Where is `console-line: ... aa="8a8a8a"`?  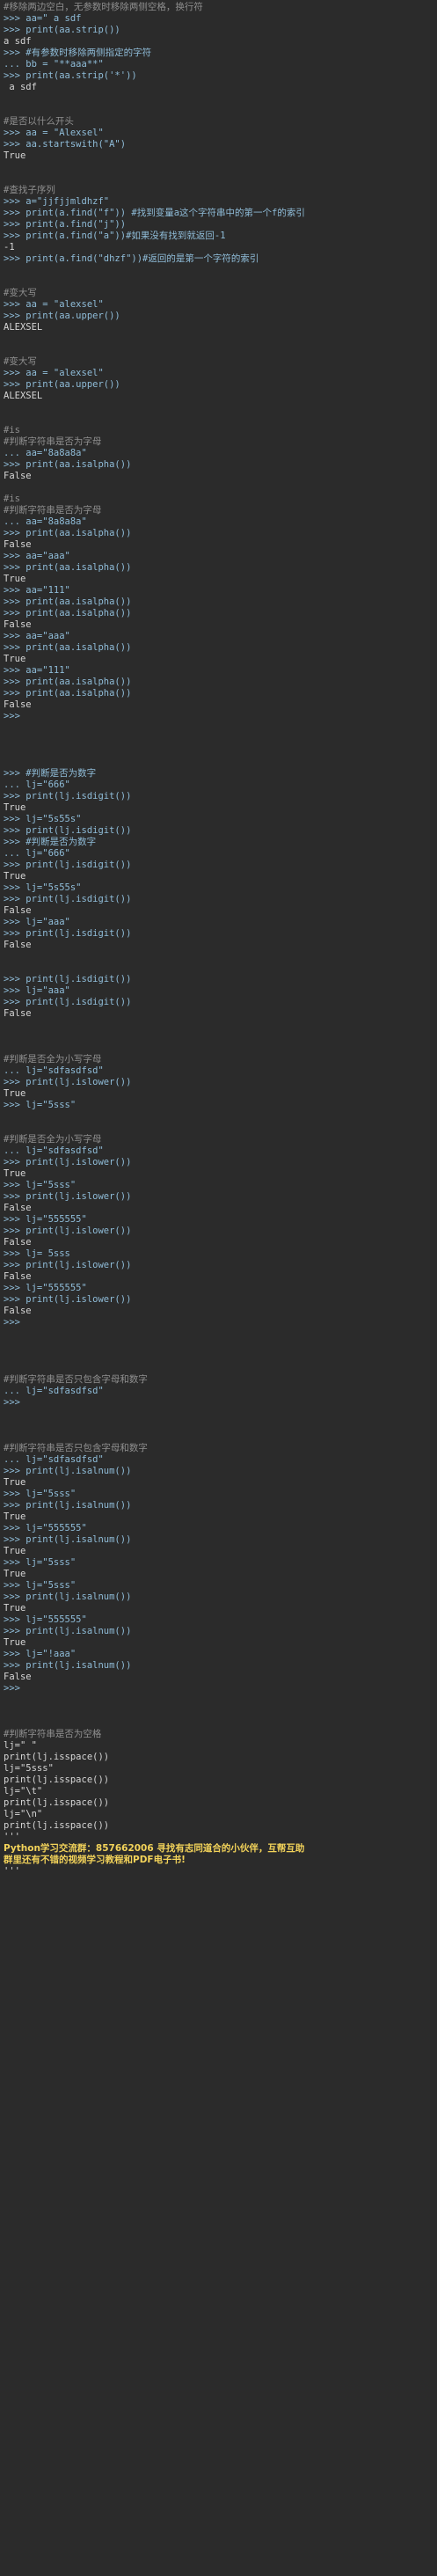 console-line: ... aa="8a8a8a" is located at coordinates (45, 521).